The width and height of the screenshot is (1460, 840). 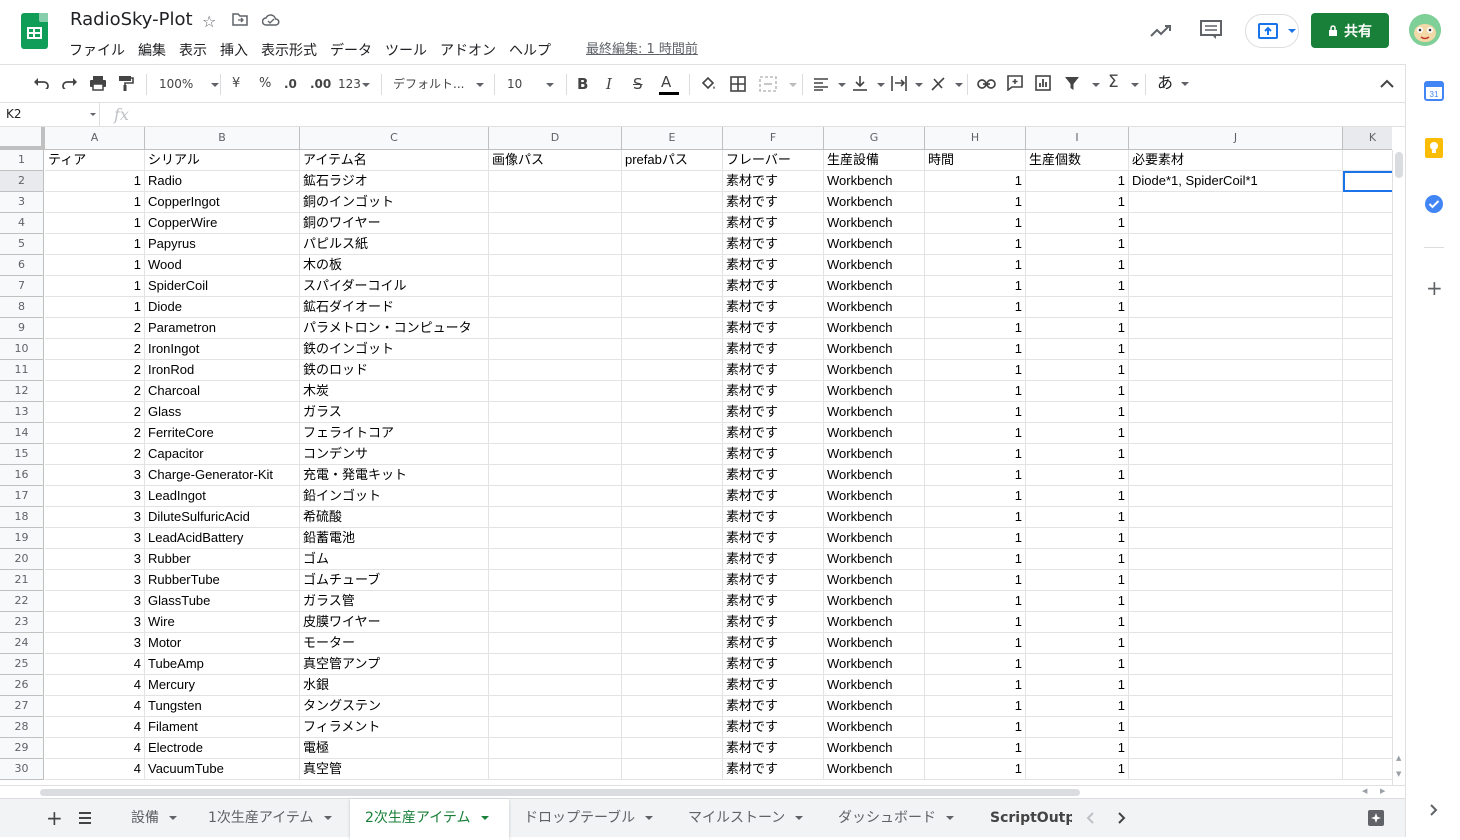 I want to click on column-header: J, so click(x=1236, y=138).